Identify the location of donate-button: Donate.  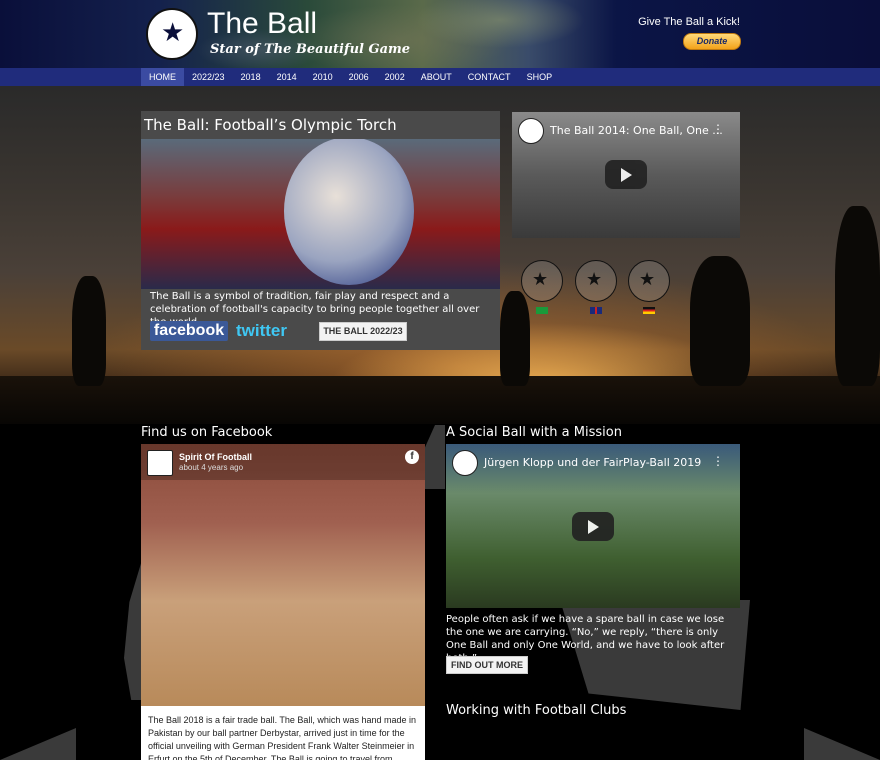
(712, 41).